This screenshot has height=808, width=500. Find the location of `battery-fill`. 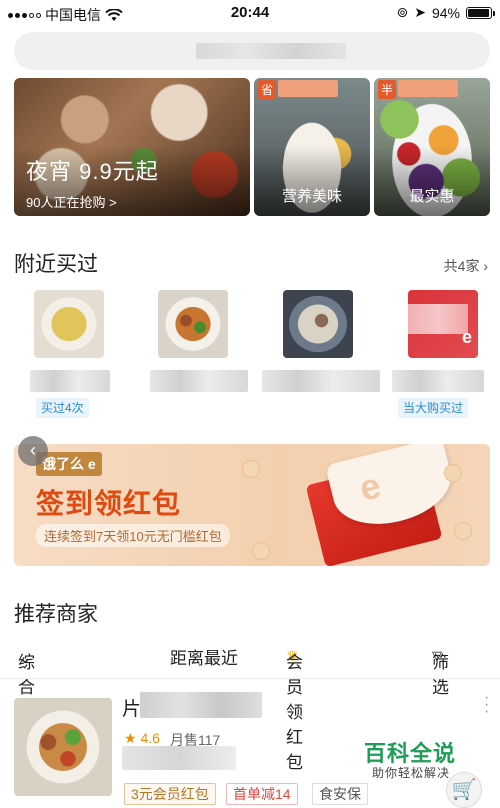

battery-fill is located at coordinates (478, 12).